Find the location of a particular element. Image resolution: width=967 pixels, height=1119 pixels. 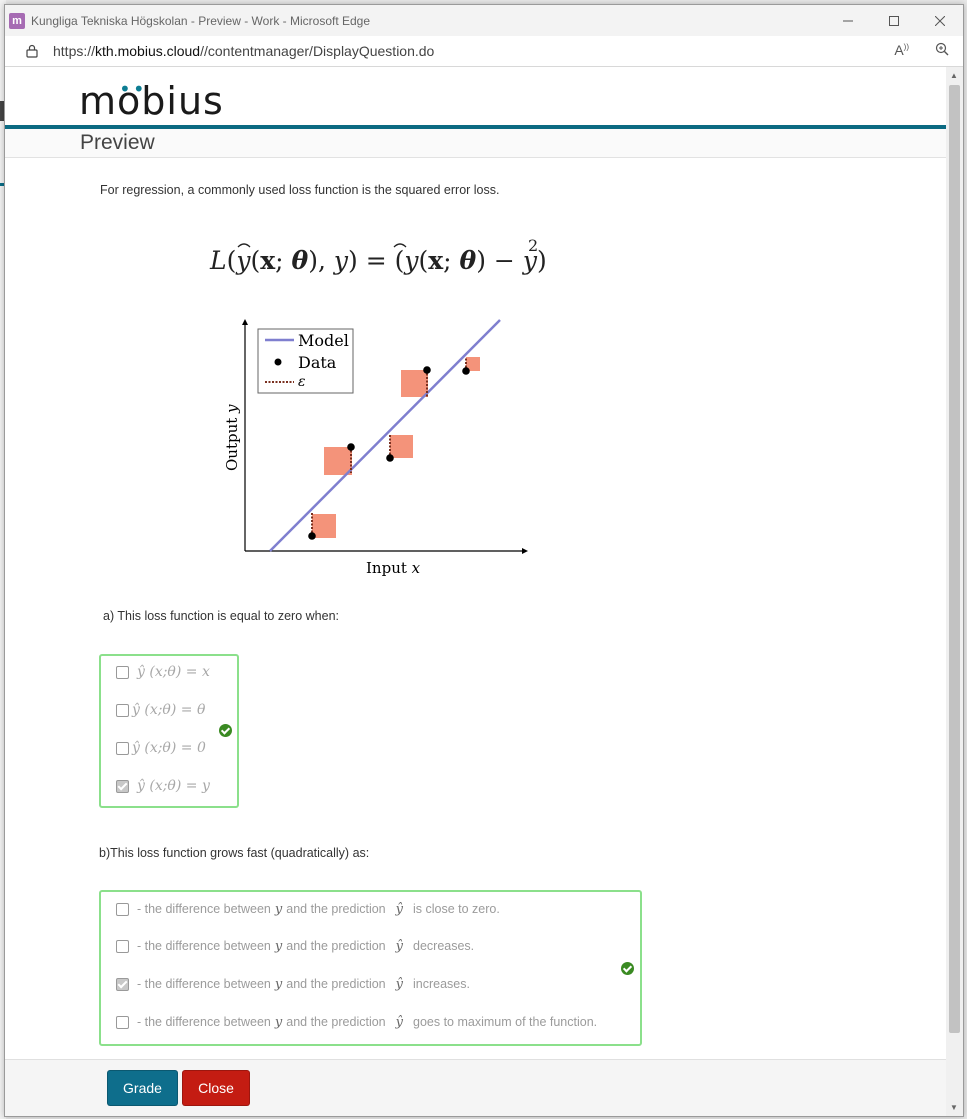

page-title: Preview is located at coordinates (117, 142).